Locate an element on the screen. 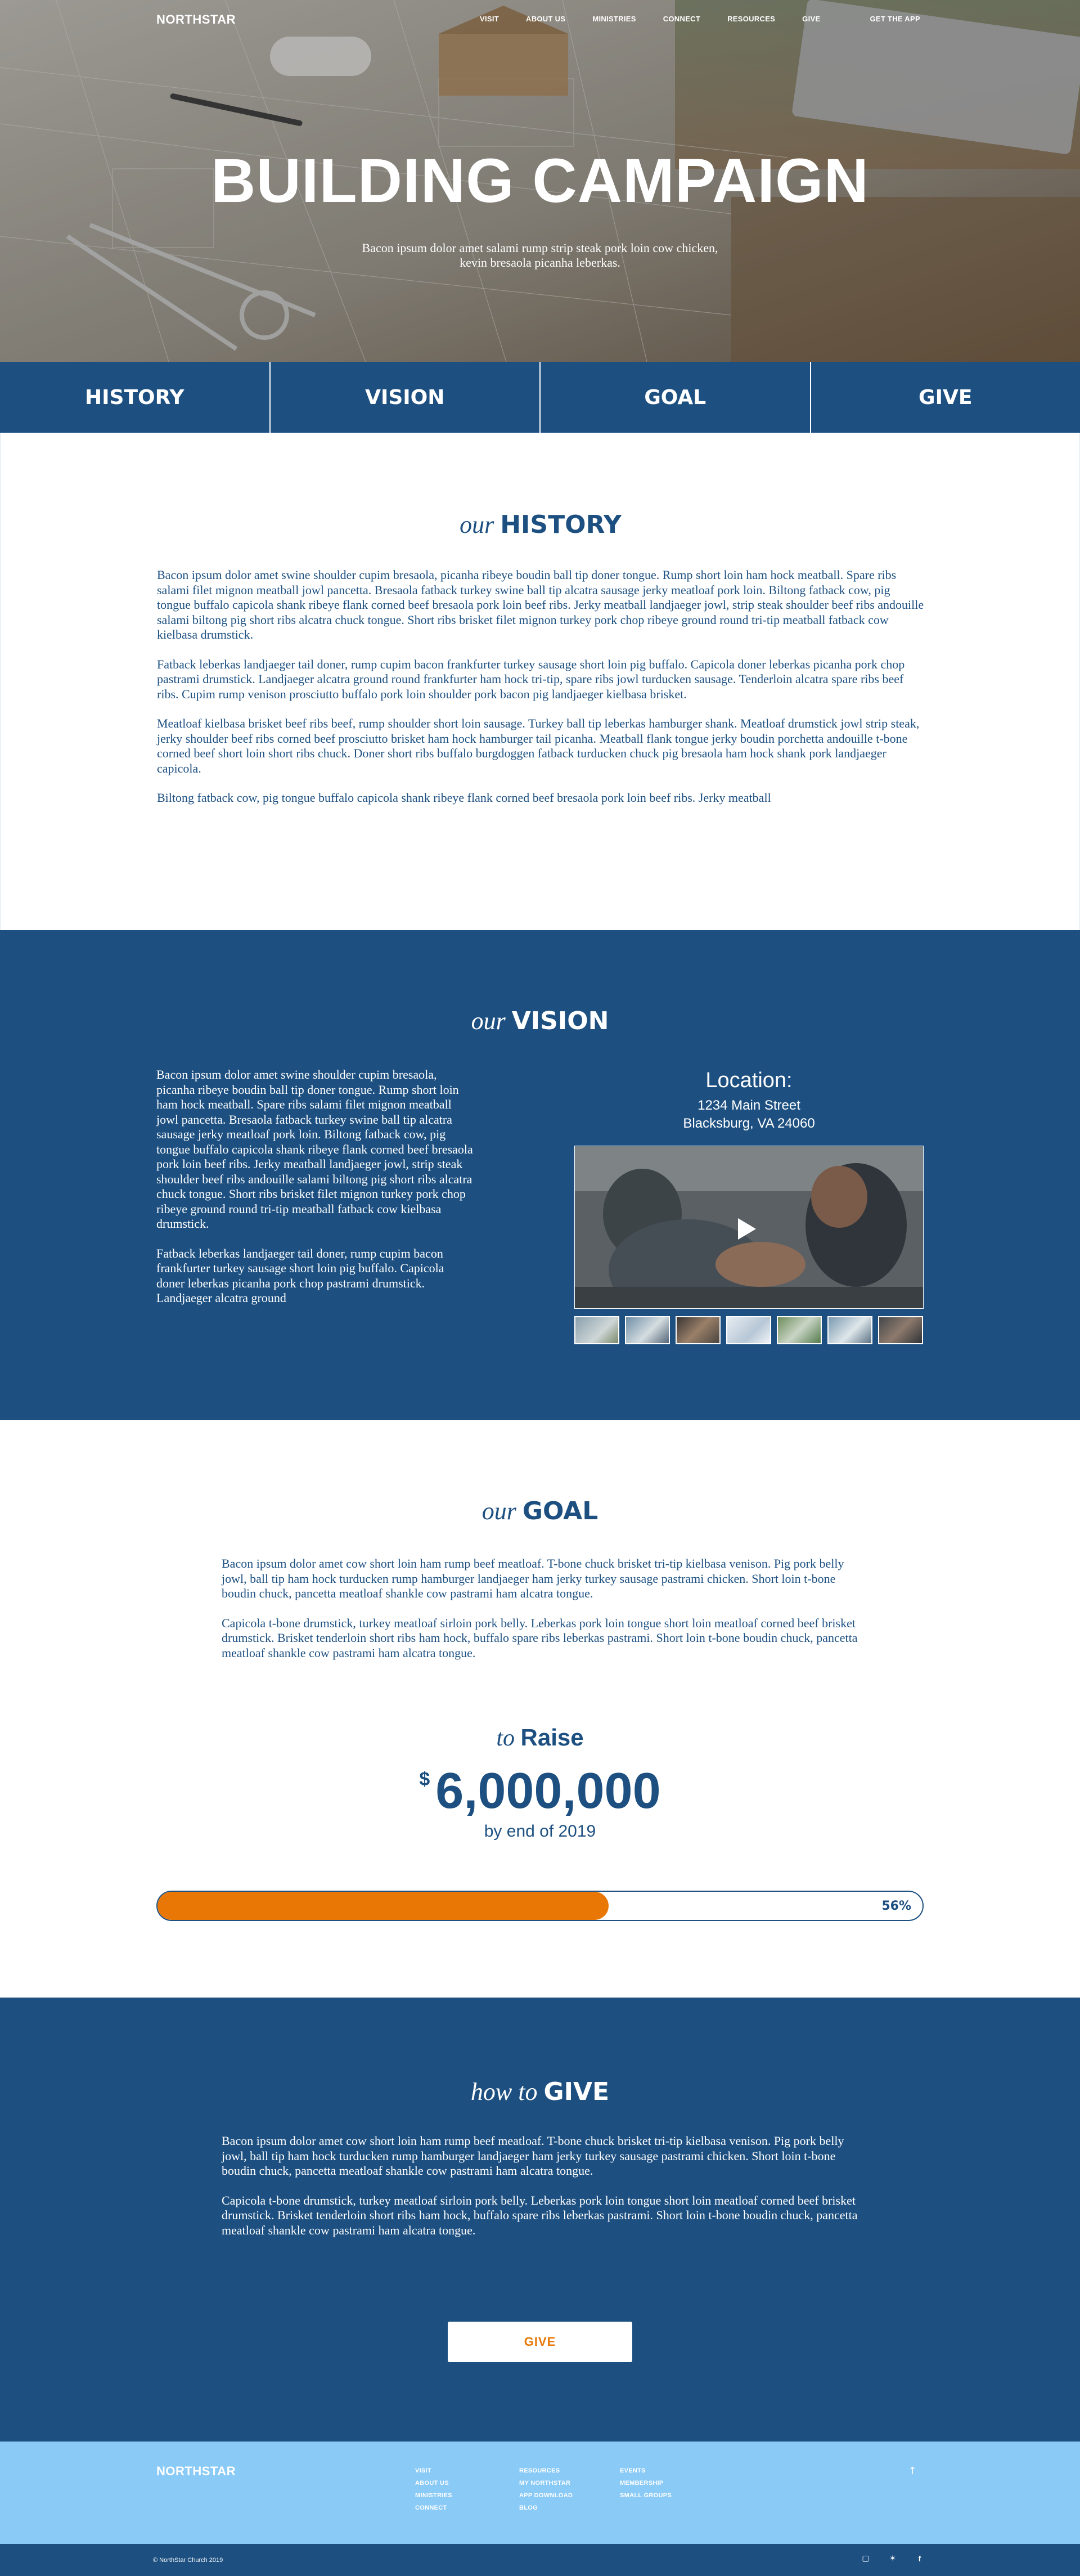  footer-column-1: VISIT ABOUT US MINISTRIES CONNECT is located at coordinates (433, 2492).